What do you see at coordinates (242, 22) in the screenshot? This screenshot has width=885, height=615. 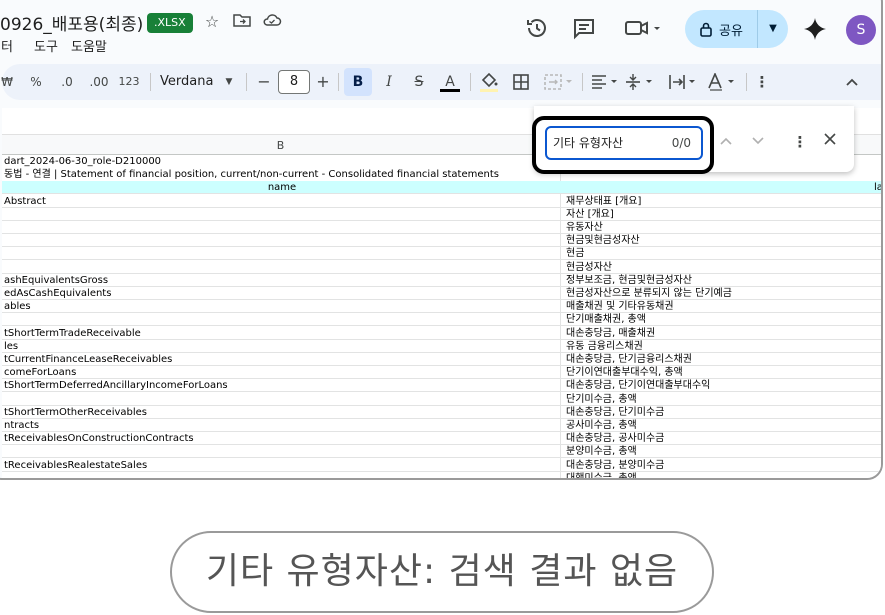 I see `move-folder-icon` at bounding box center [242, 22].